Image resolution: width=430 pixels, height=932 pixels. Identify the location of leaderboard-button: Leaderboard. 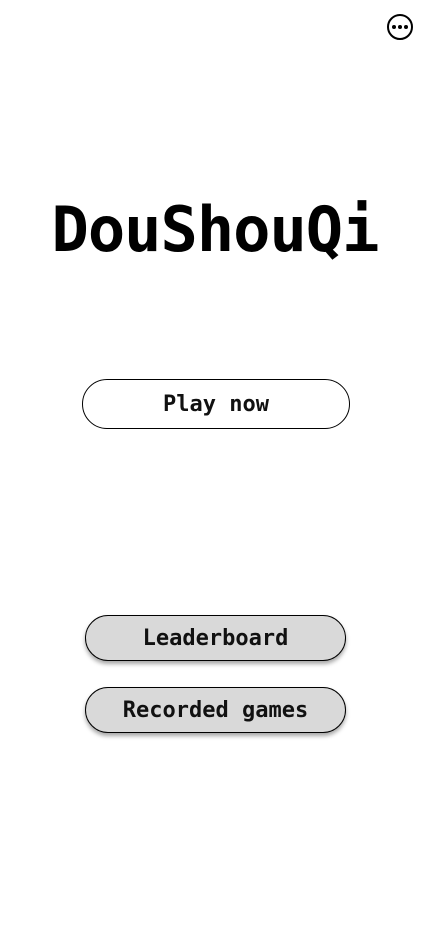
(215, 638).